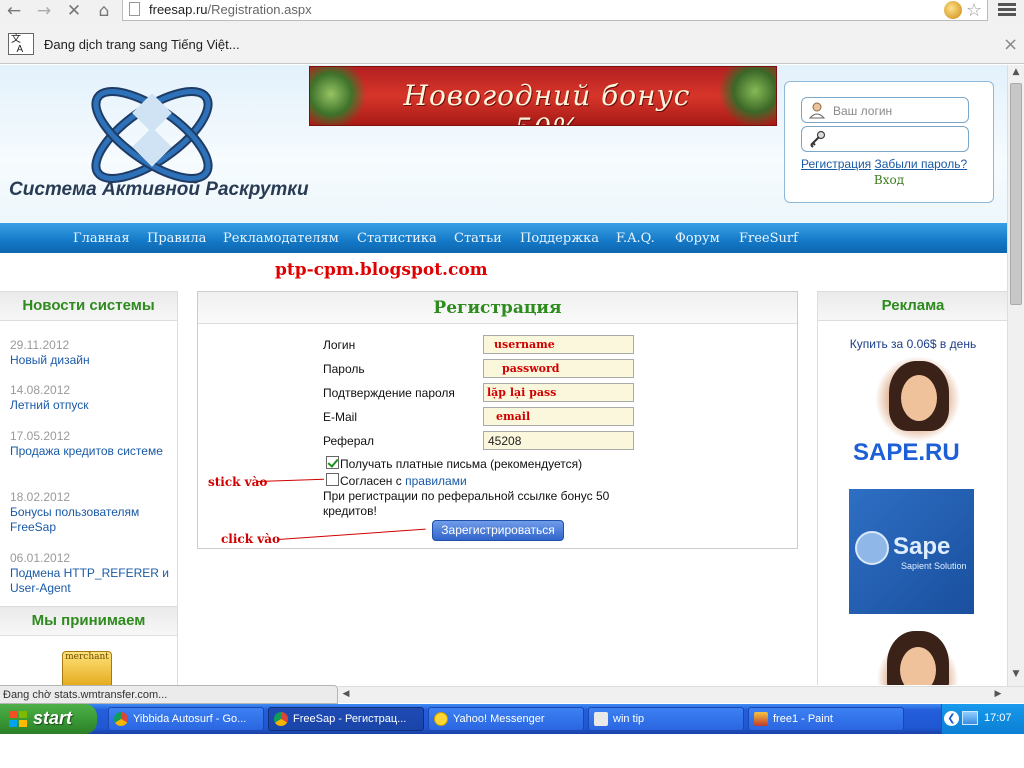 The image size is (1024, 768). What do you see at coordinates (697, 238) in the screenshot?
I see `nav-forum: Форум` at bounding box center [697, 238].